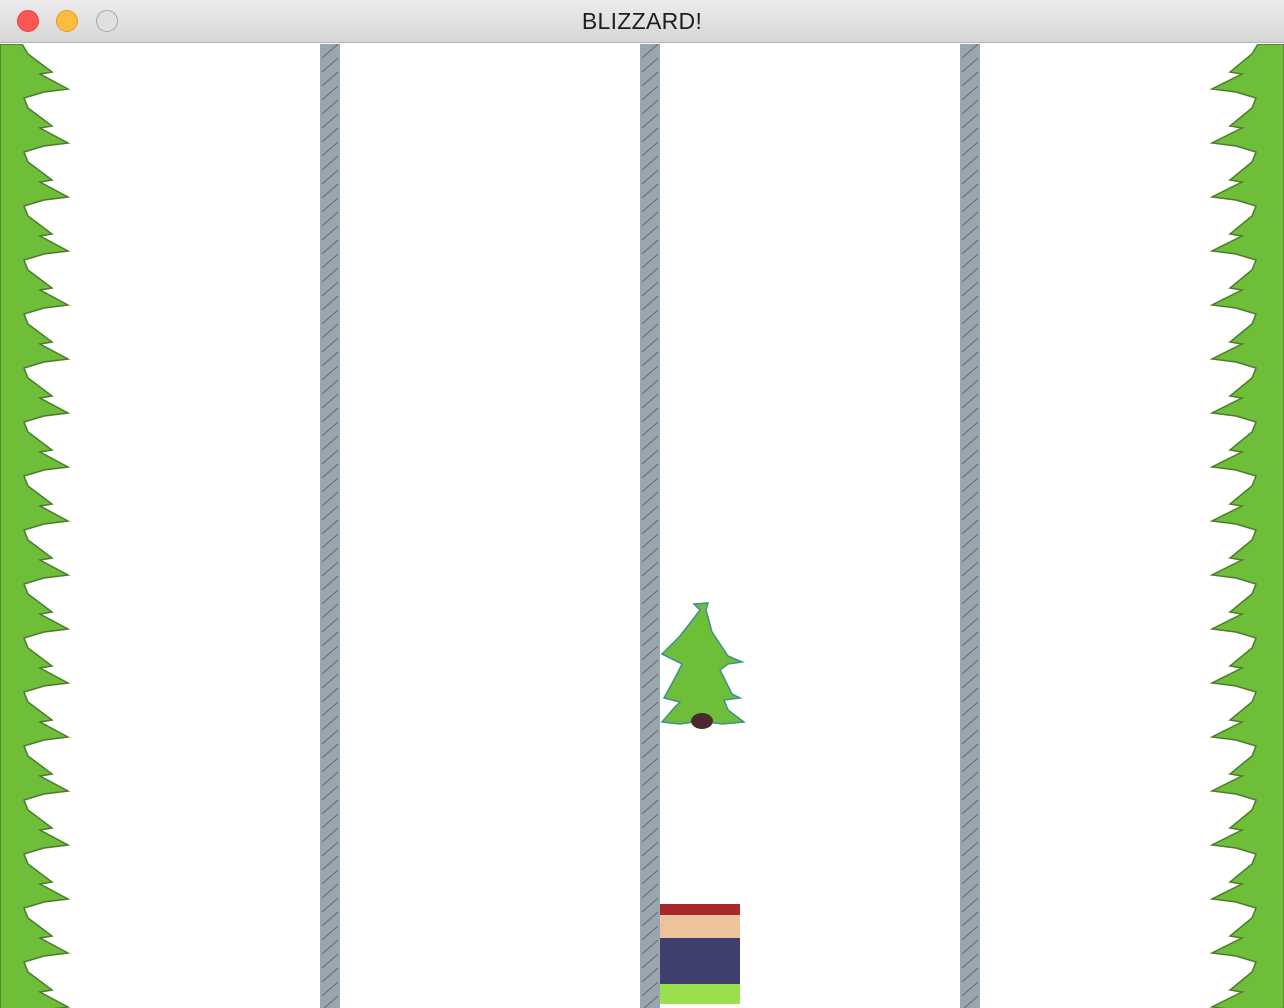  What do you see at coordinates (700, 961) in the screenshot?
I see `player-body` at bounding box center [700, 961].